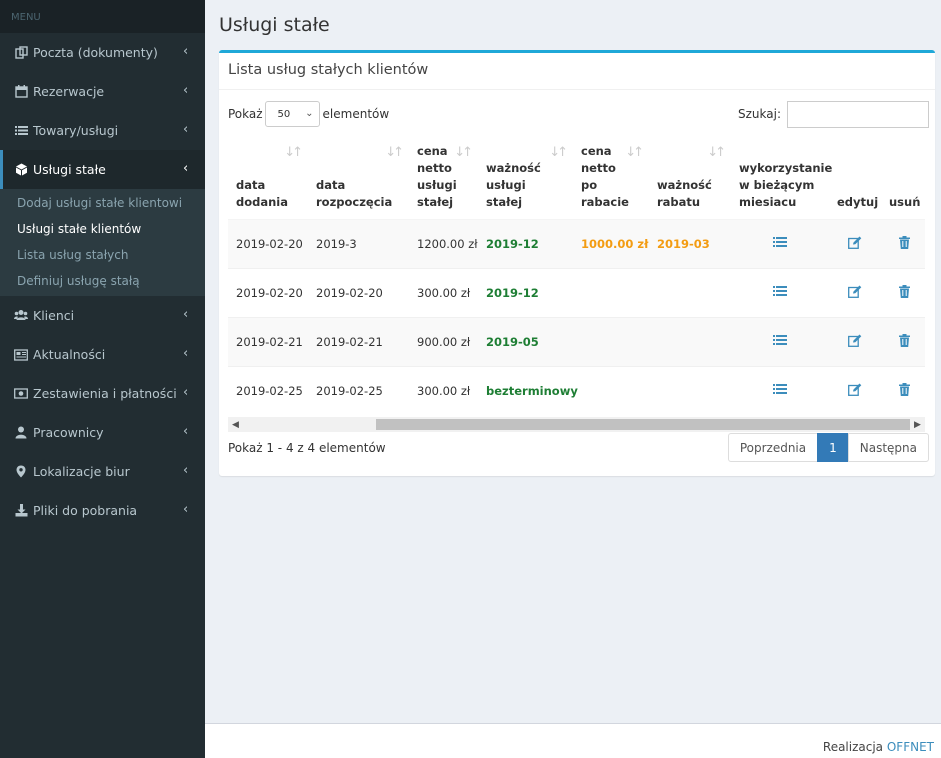  Describe the element at coordinates (356, 114) in the screenshot. I see `elements-label: elementów` at that location.